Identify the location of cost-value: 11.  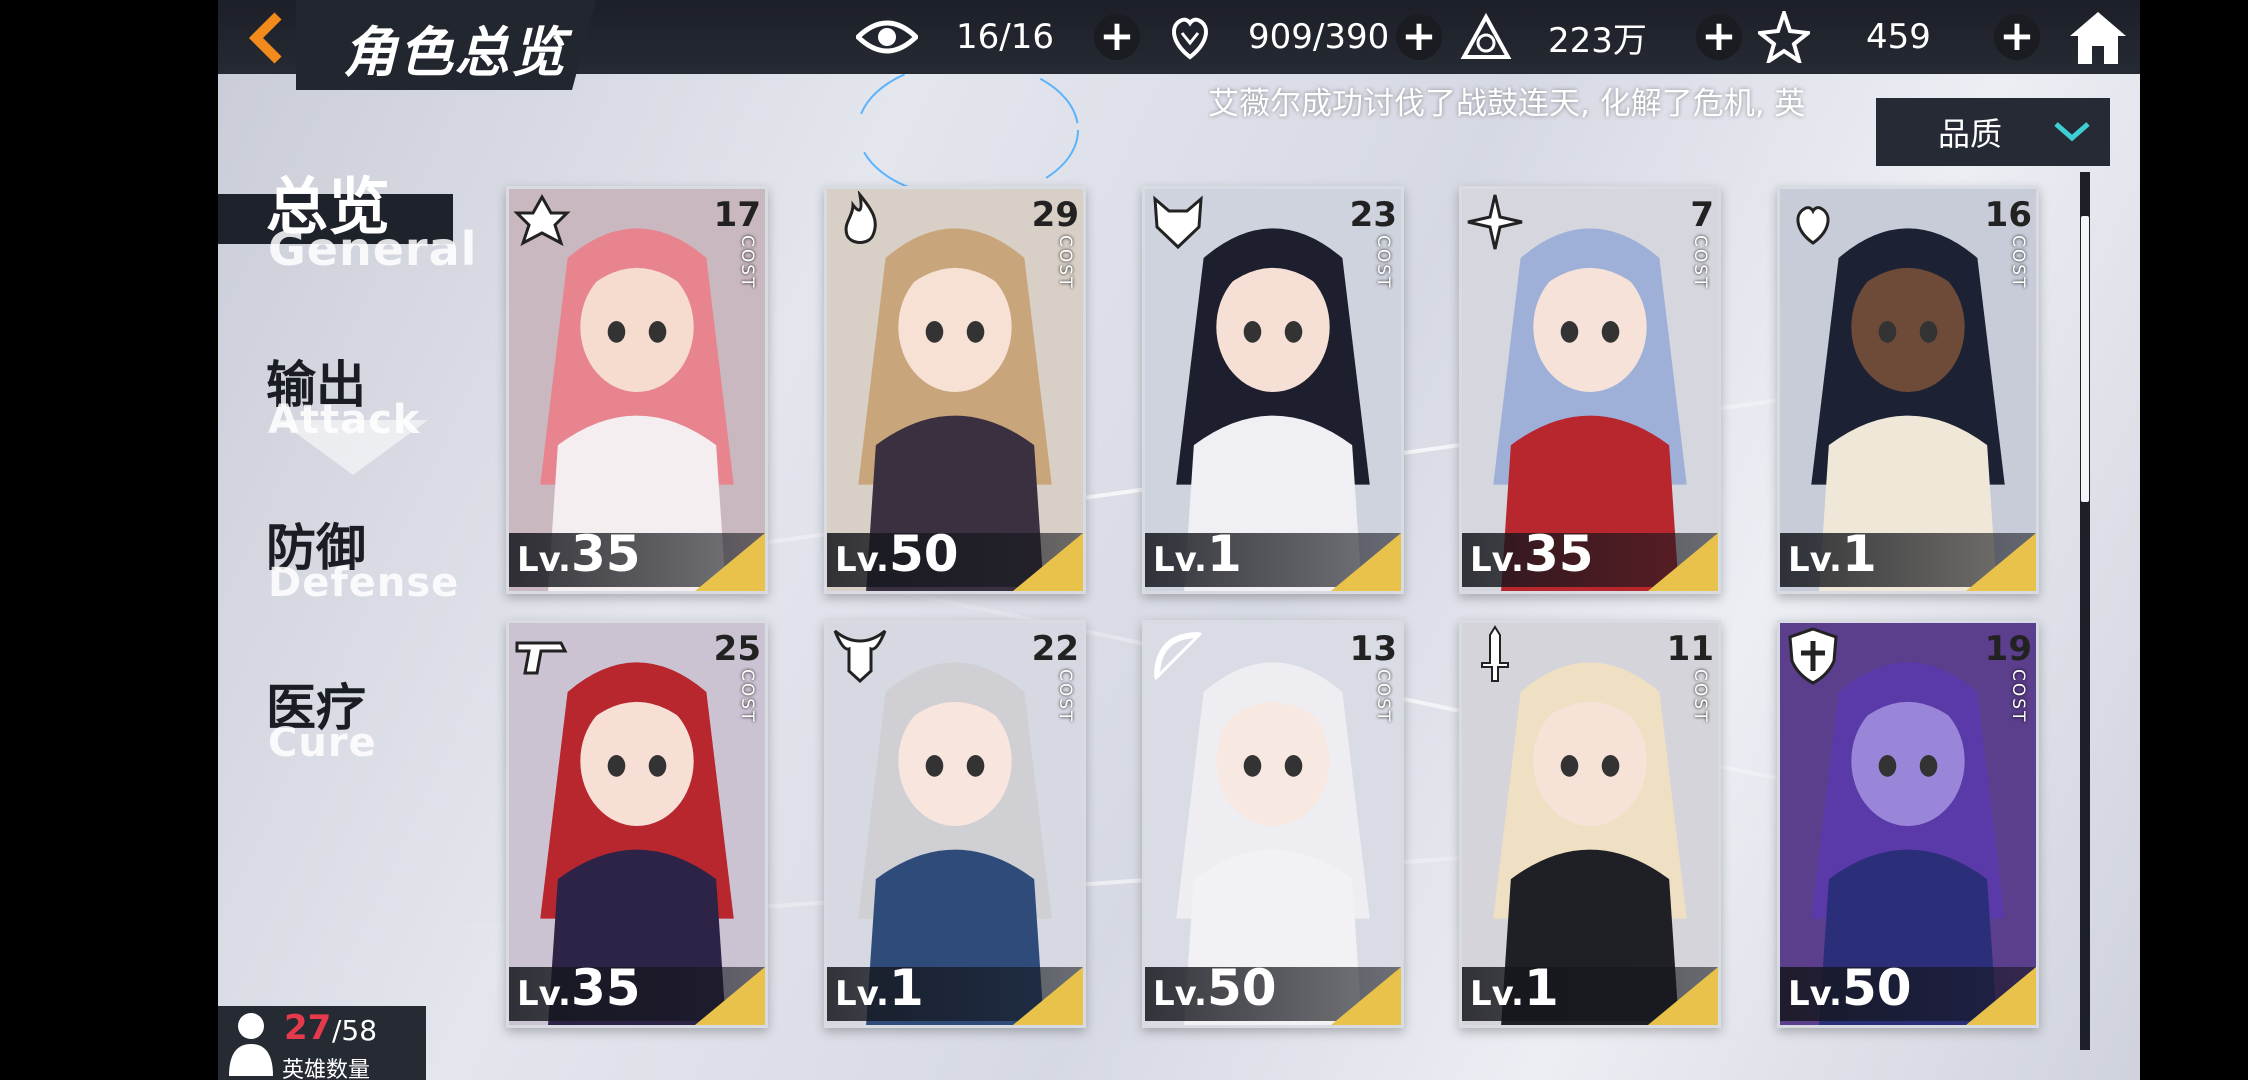
(1690, 649).